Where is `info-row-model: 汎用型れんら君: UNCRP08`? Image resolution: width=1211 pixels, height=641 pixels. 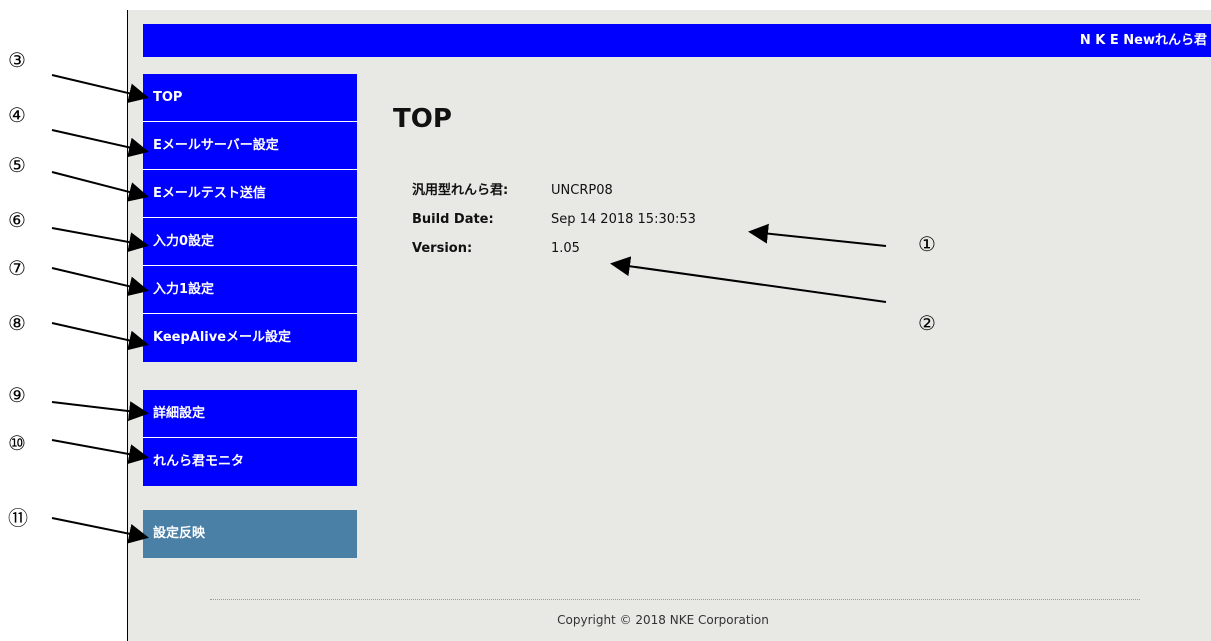
info-row-model: 汎用型れんら君: UNCRP08 is located at coordinates (554, 190).